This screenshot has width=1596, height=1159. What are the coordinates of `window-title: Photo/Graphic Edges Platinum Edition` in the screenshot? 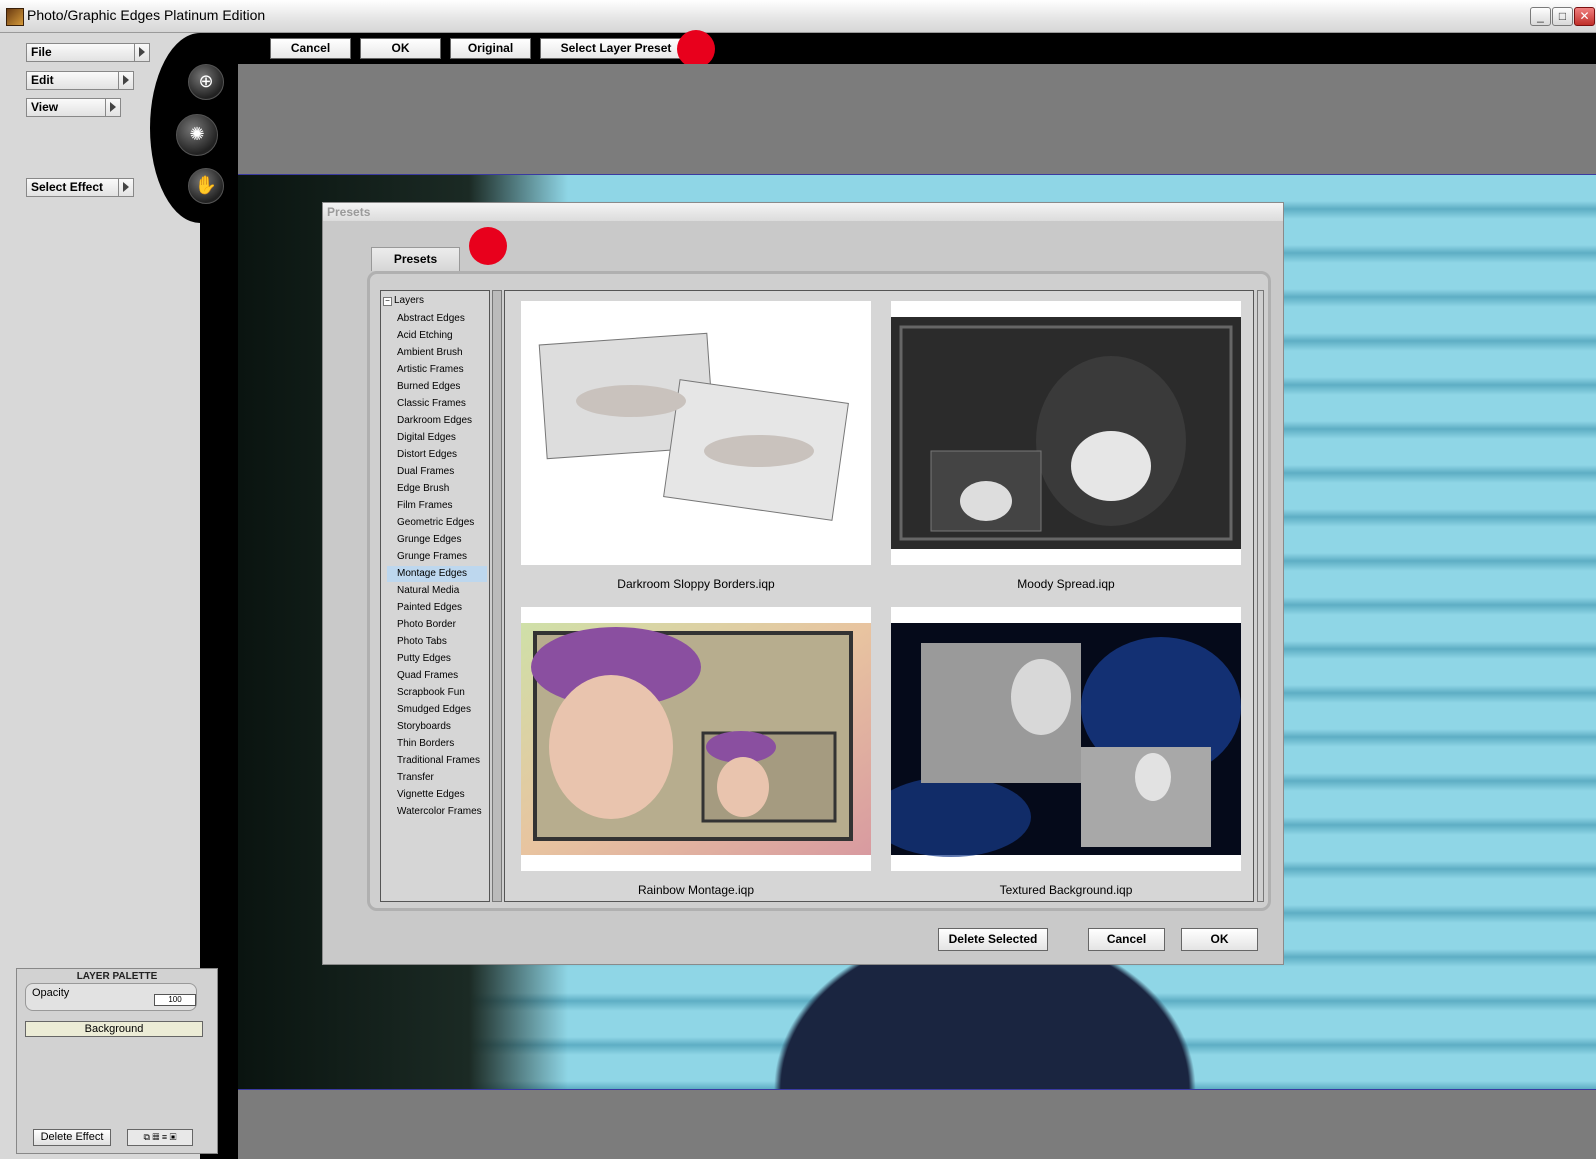 It's located at (146, 15).